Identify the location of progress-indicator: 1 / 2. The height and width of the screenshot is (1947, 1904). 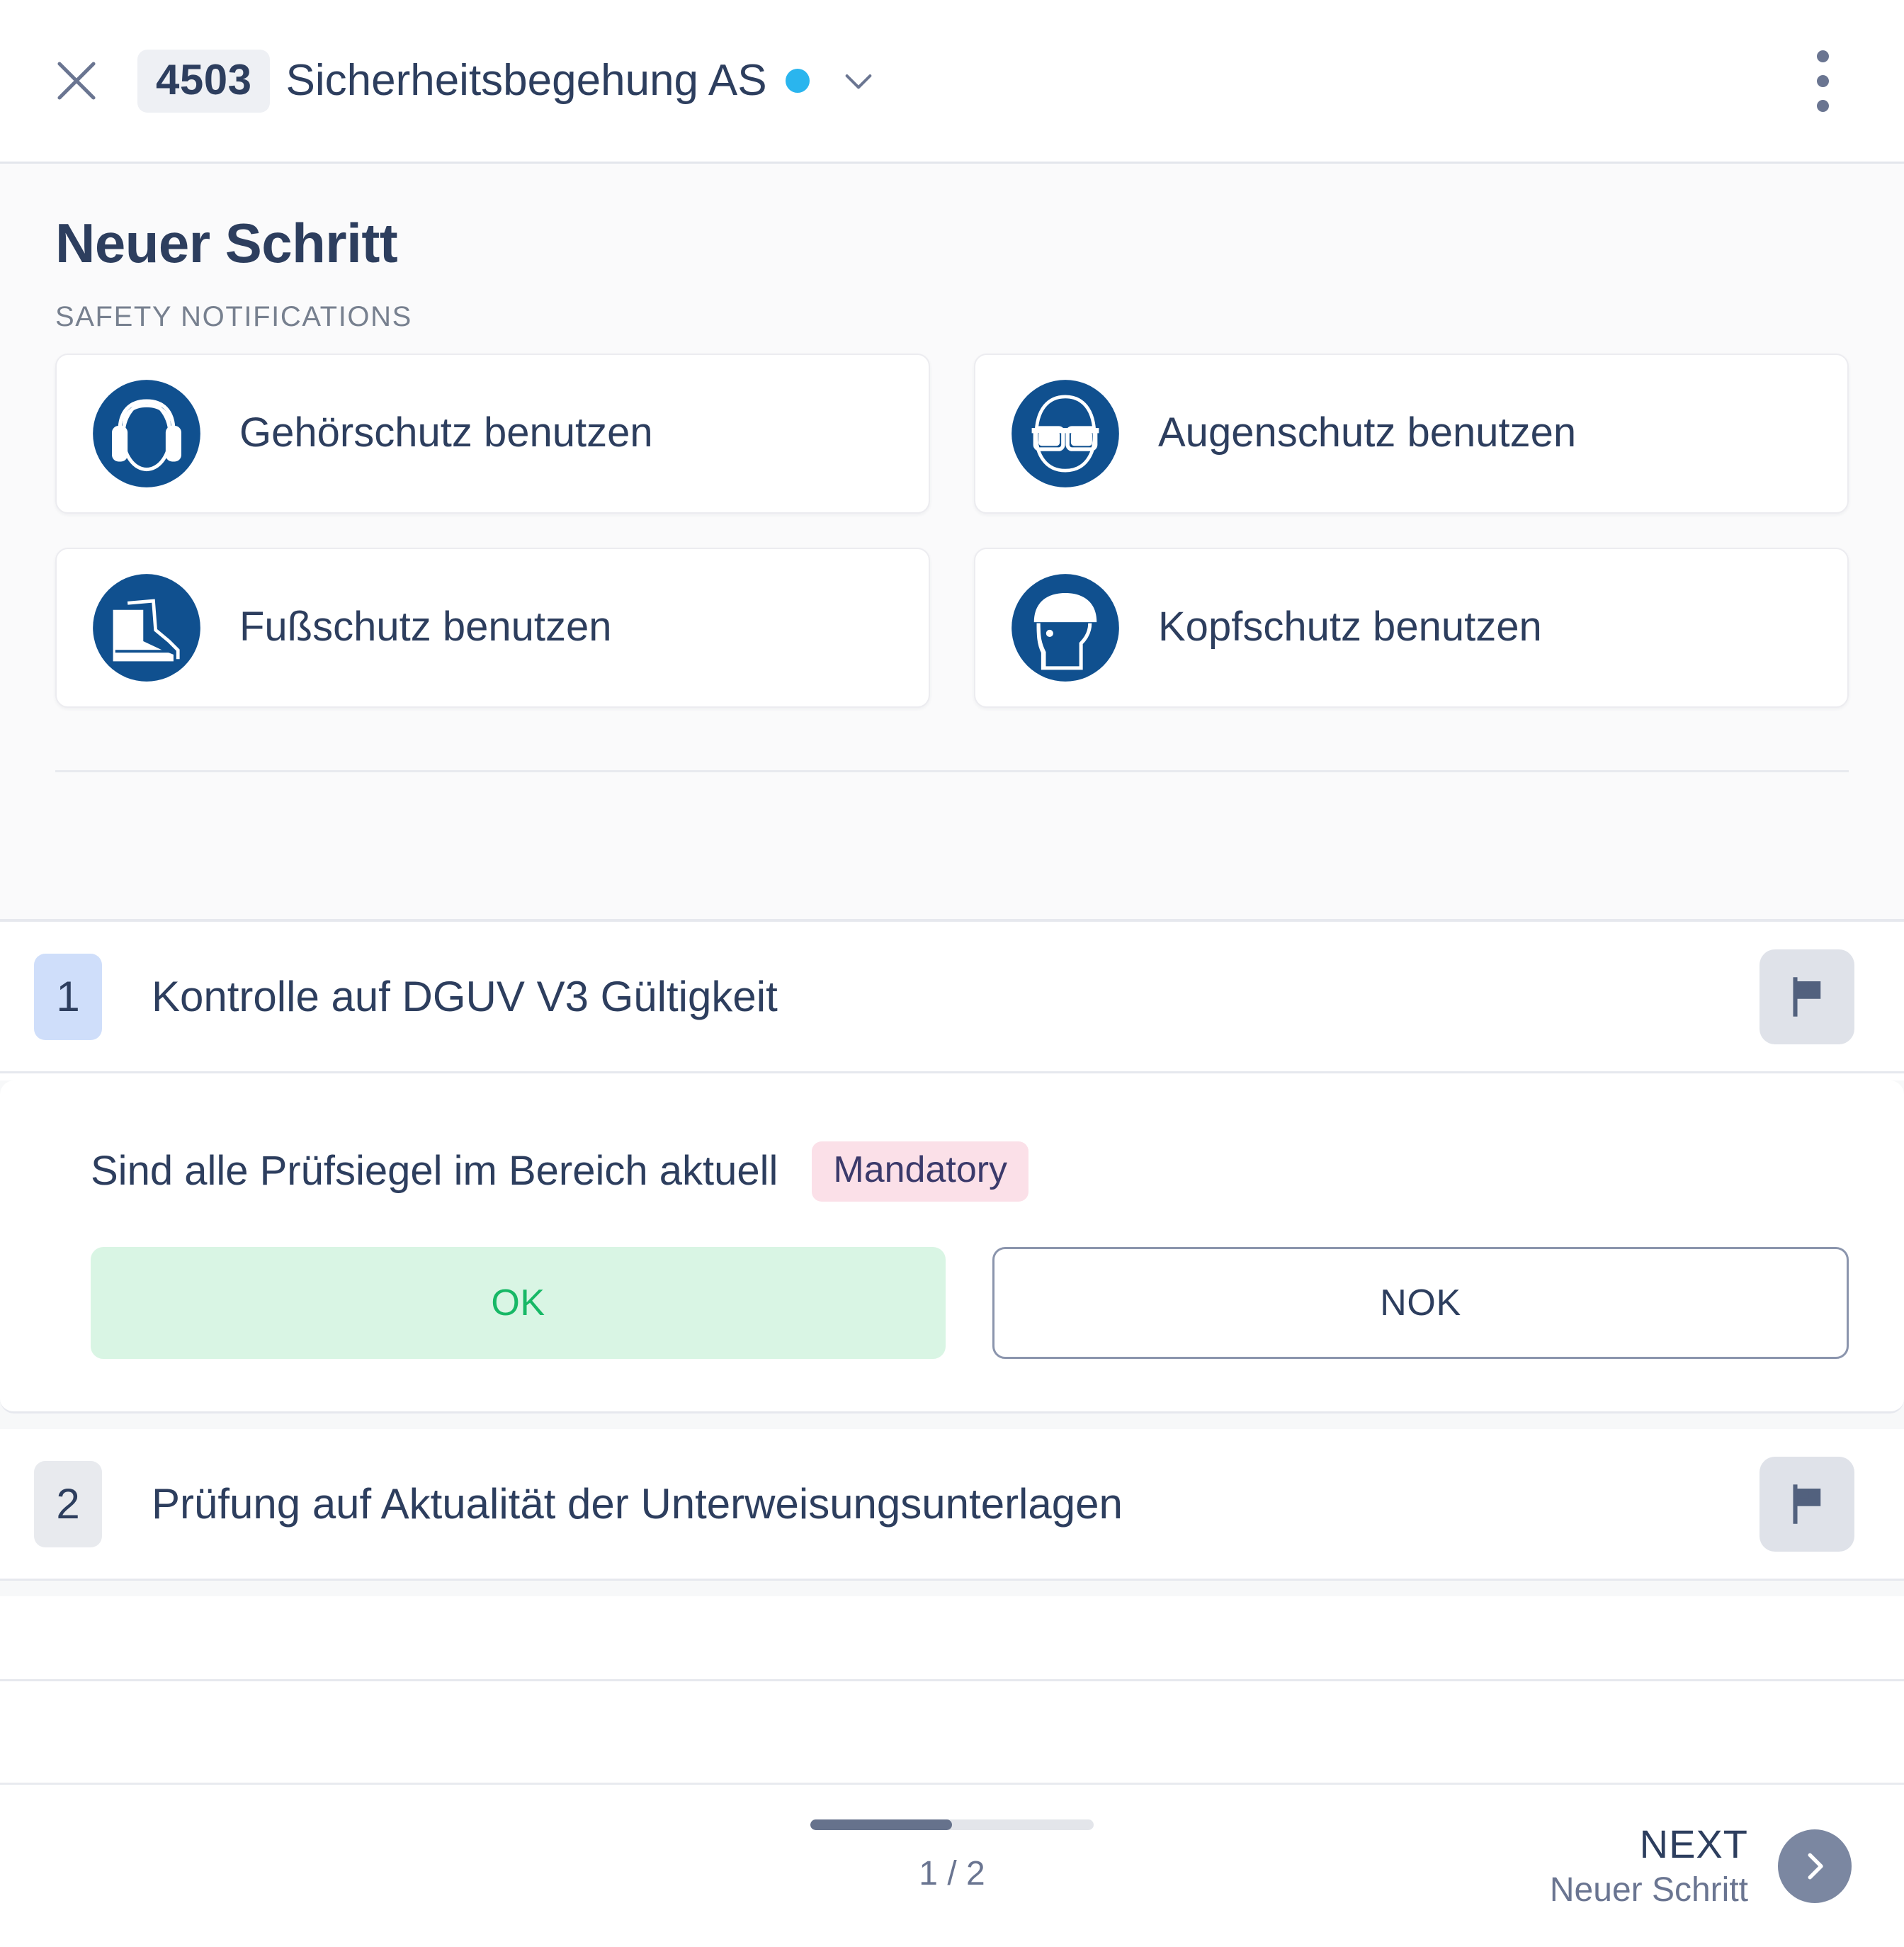
(952, 1856).